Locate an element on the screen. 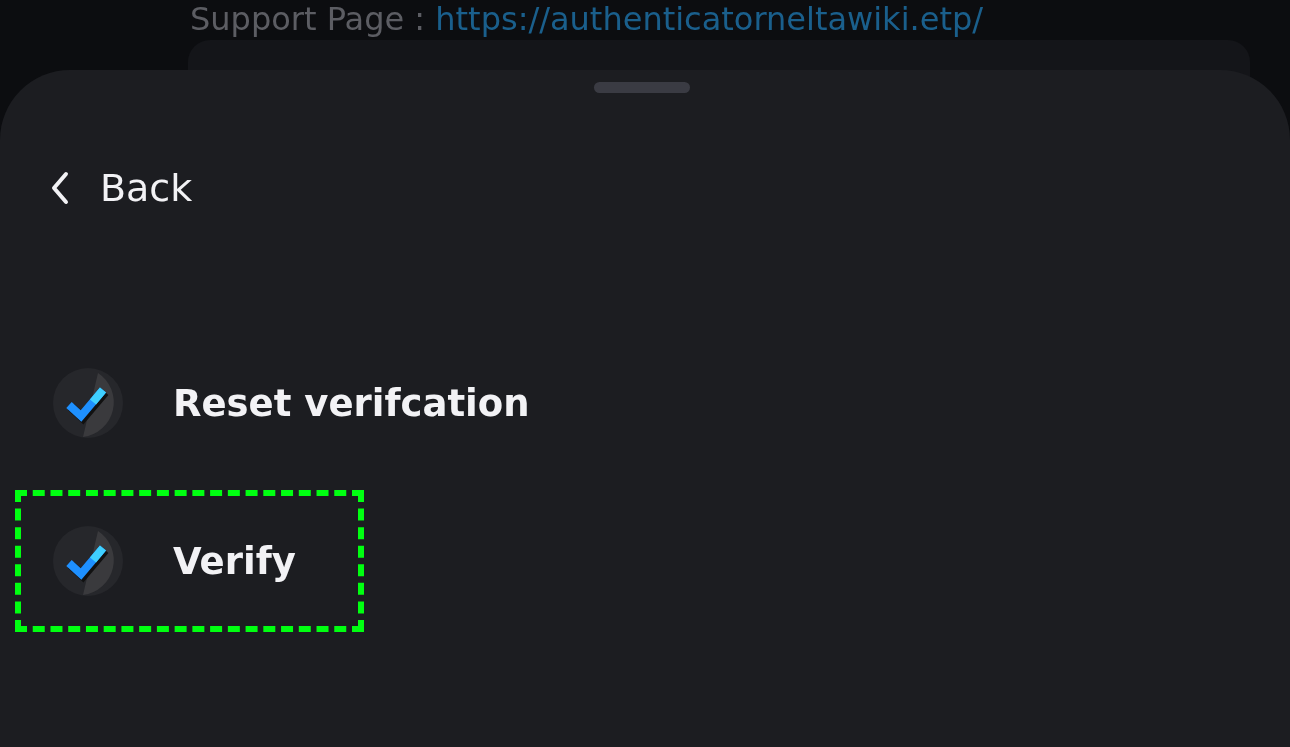 Image resolution: width=1290 pixels, height=747 pixels. support-page-text: Support Page : https://authenticatorneltawiki.etp/ is located at coordinates (586, 20).